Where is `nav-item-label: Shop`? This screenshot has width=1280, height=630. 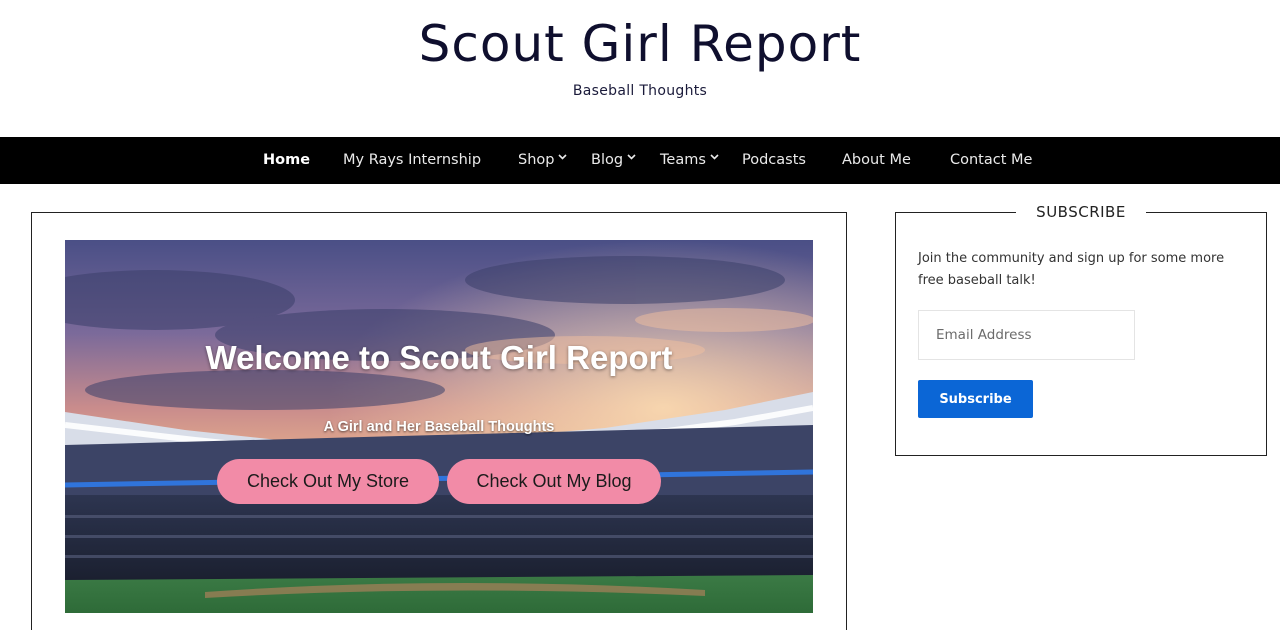
nav-item-label: Shop is located at coordinates (536, 160).